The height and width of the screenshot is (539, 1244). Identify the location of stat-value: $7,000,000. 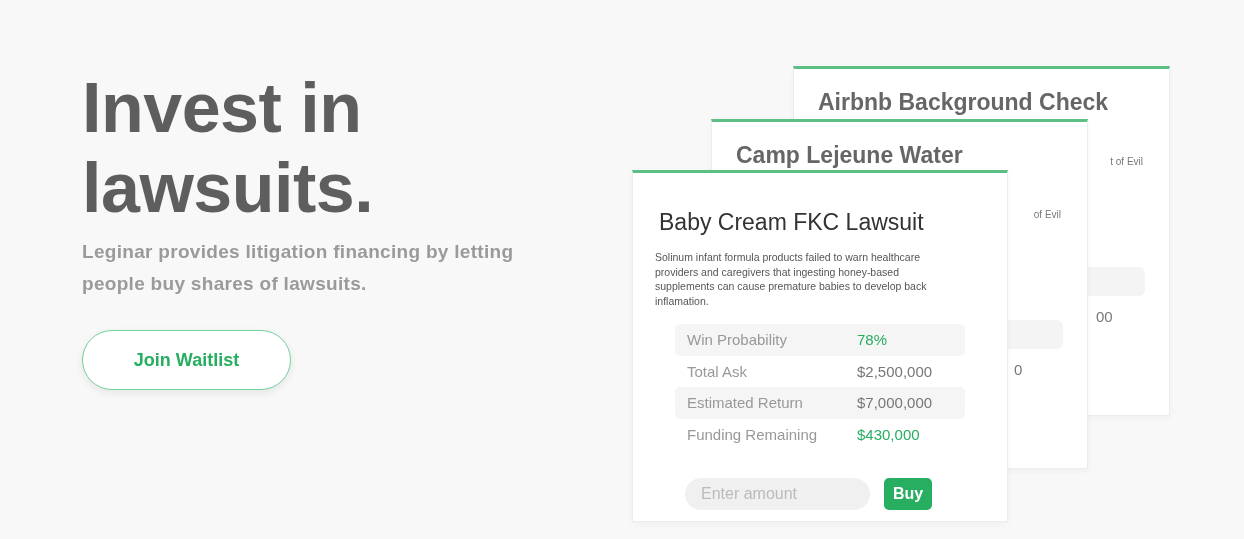
(895, 403).